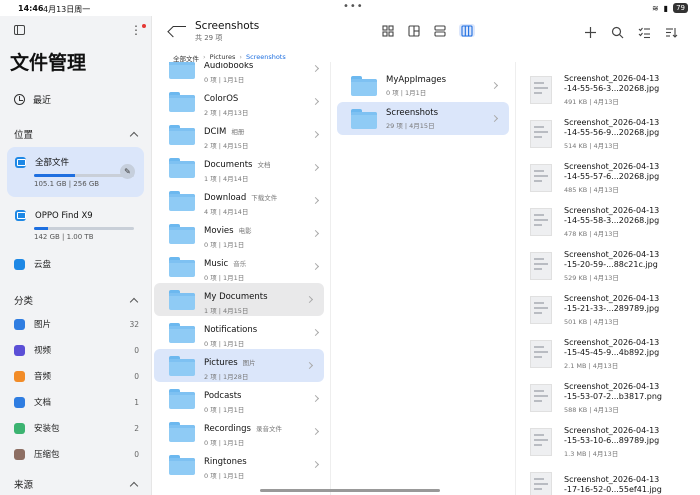 This screenshot has width=700, height=495. I want to click on folder-row: MyAppImages 0 项 | 1月1日, so click(423, 85).